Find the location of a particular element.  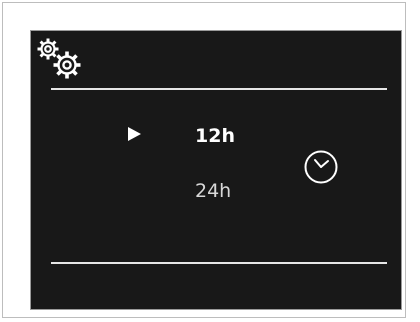

top-divider is located at coordinates (219, 89).